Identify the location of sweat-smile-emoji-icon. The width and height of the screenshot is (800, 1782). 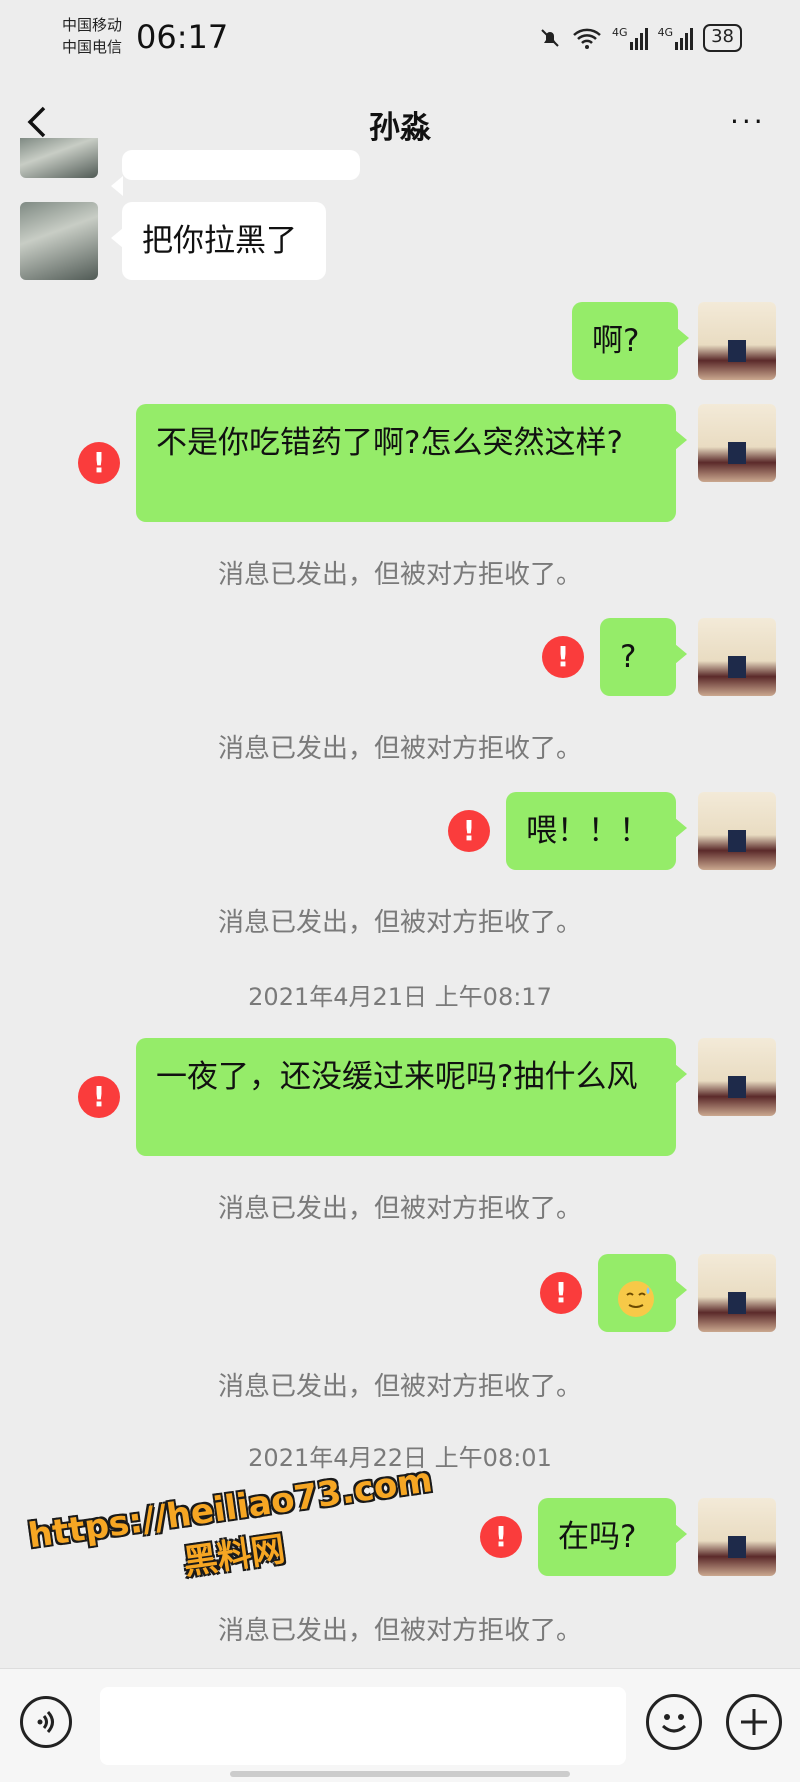
(636, 1298).